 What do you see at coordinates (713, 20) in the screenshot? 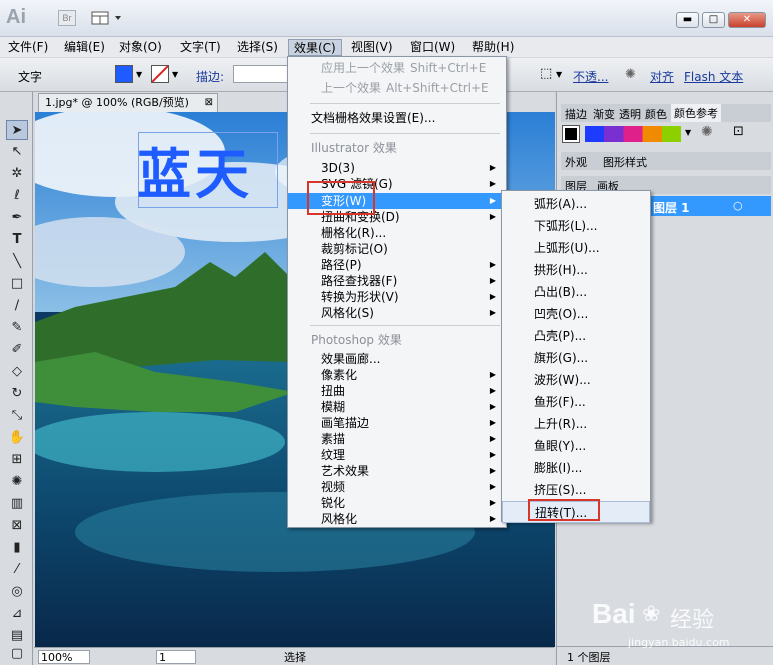
I see `maximize-button: □` at bounding box center [713, 20].